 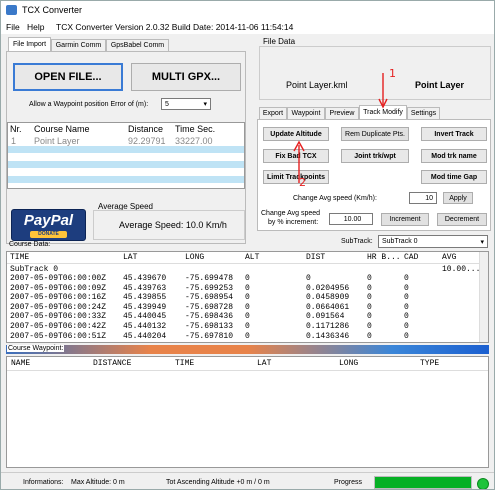 I want to click on status-indicator-icon, so click(x=483, y=483).